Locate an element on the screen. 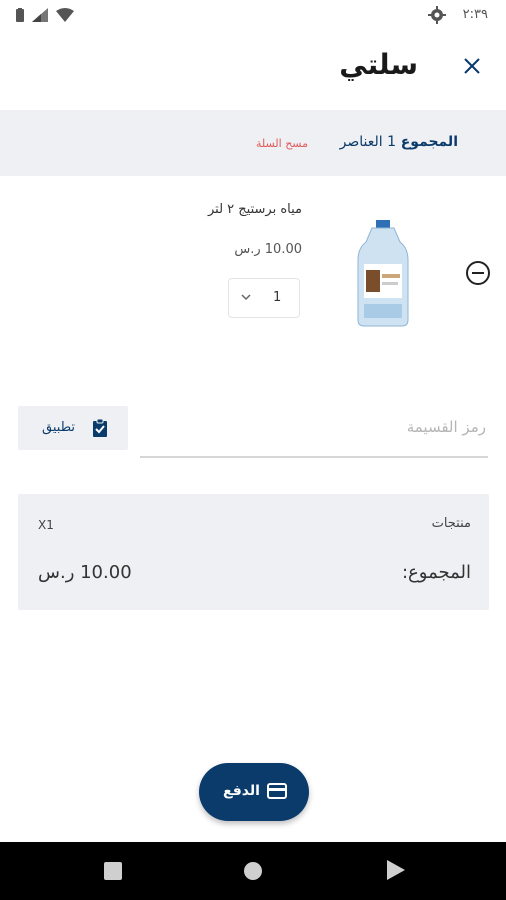 The image size is (506, 900). grand-total-value: 10.00 ر.س is located at coordinates (85, 572).